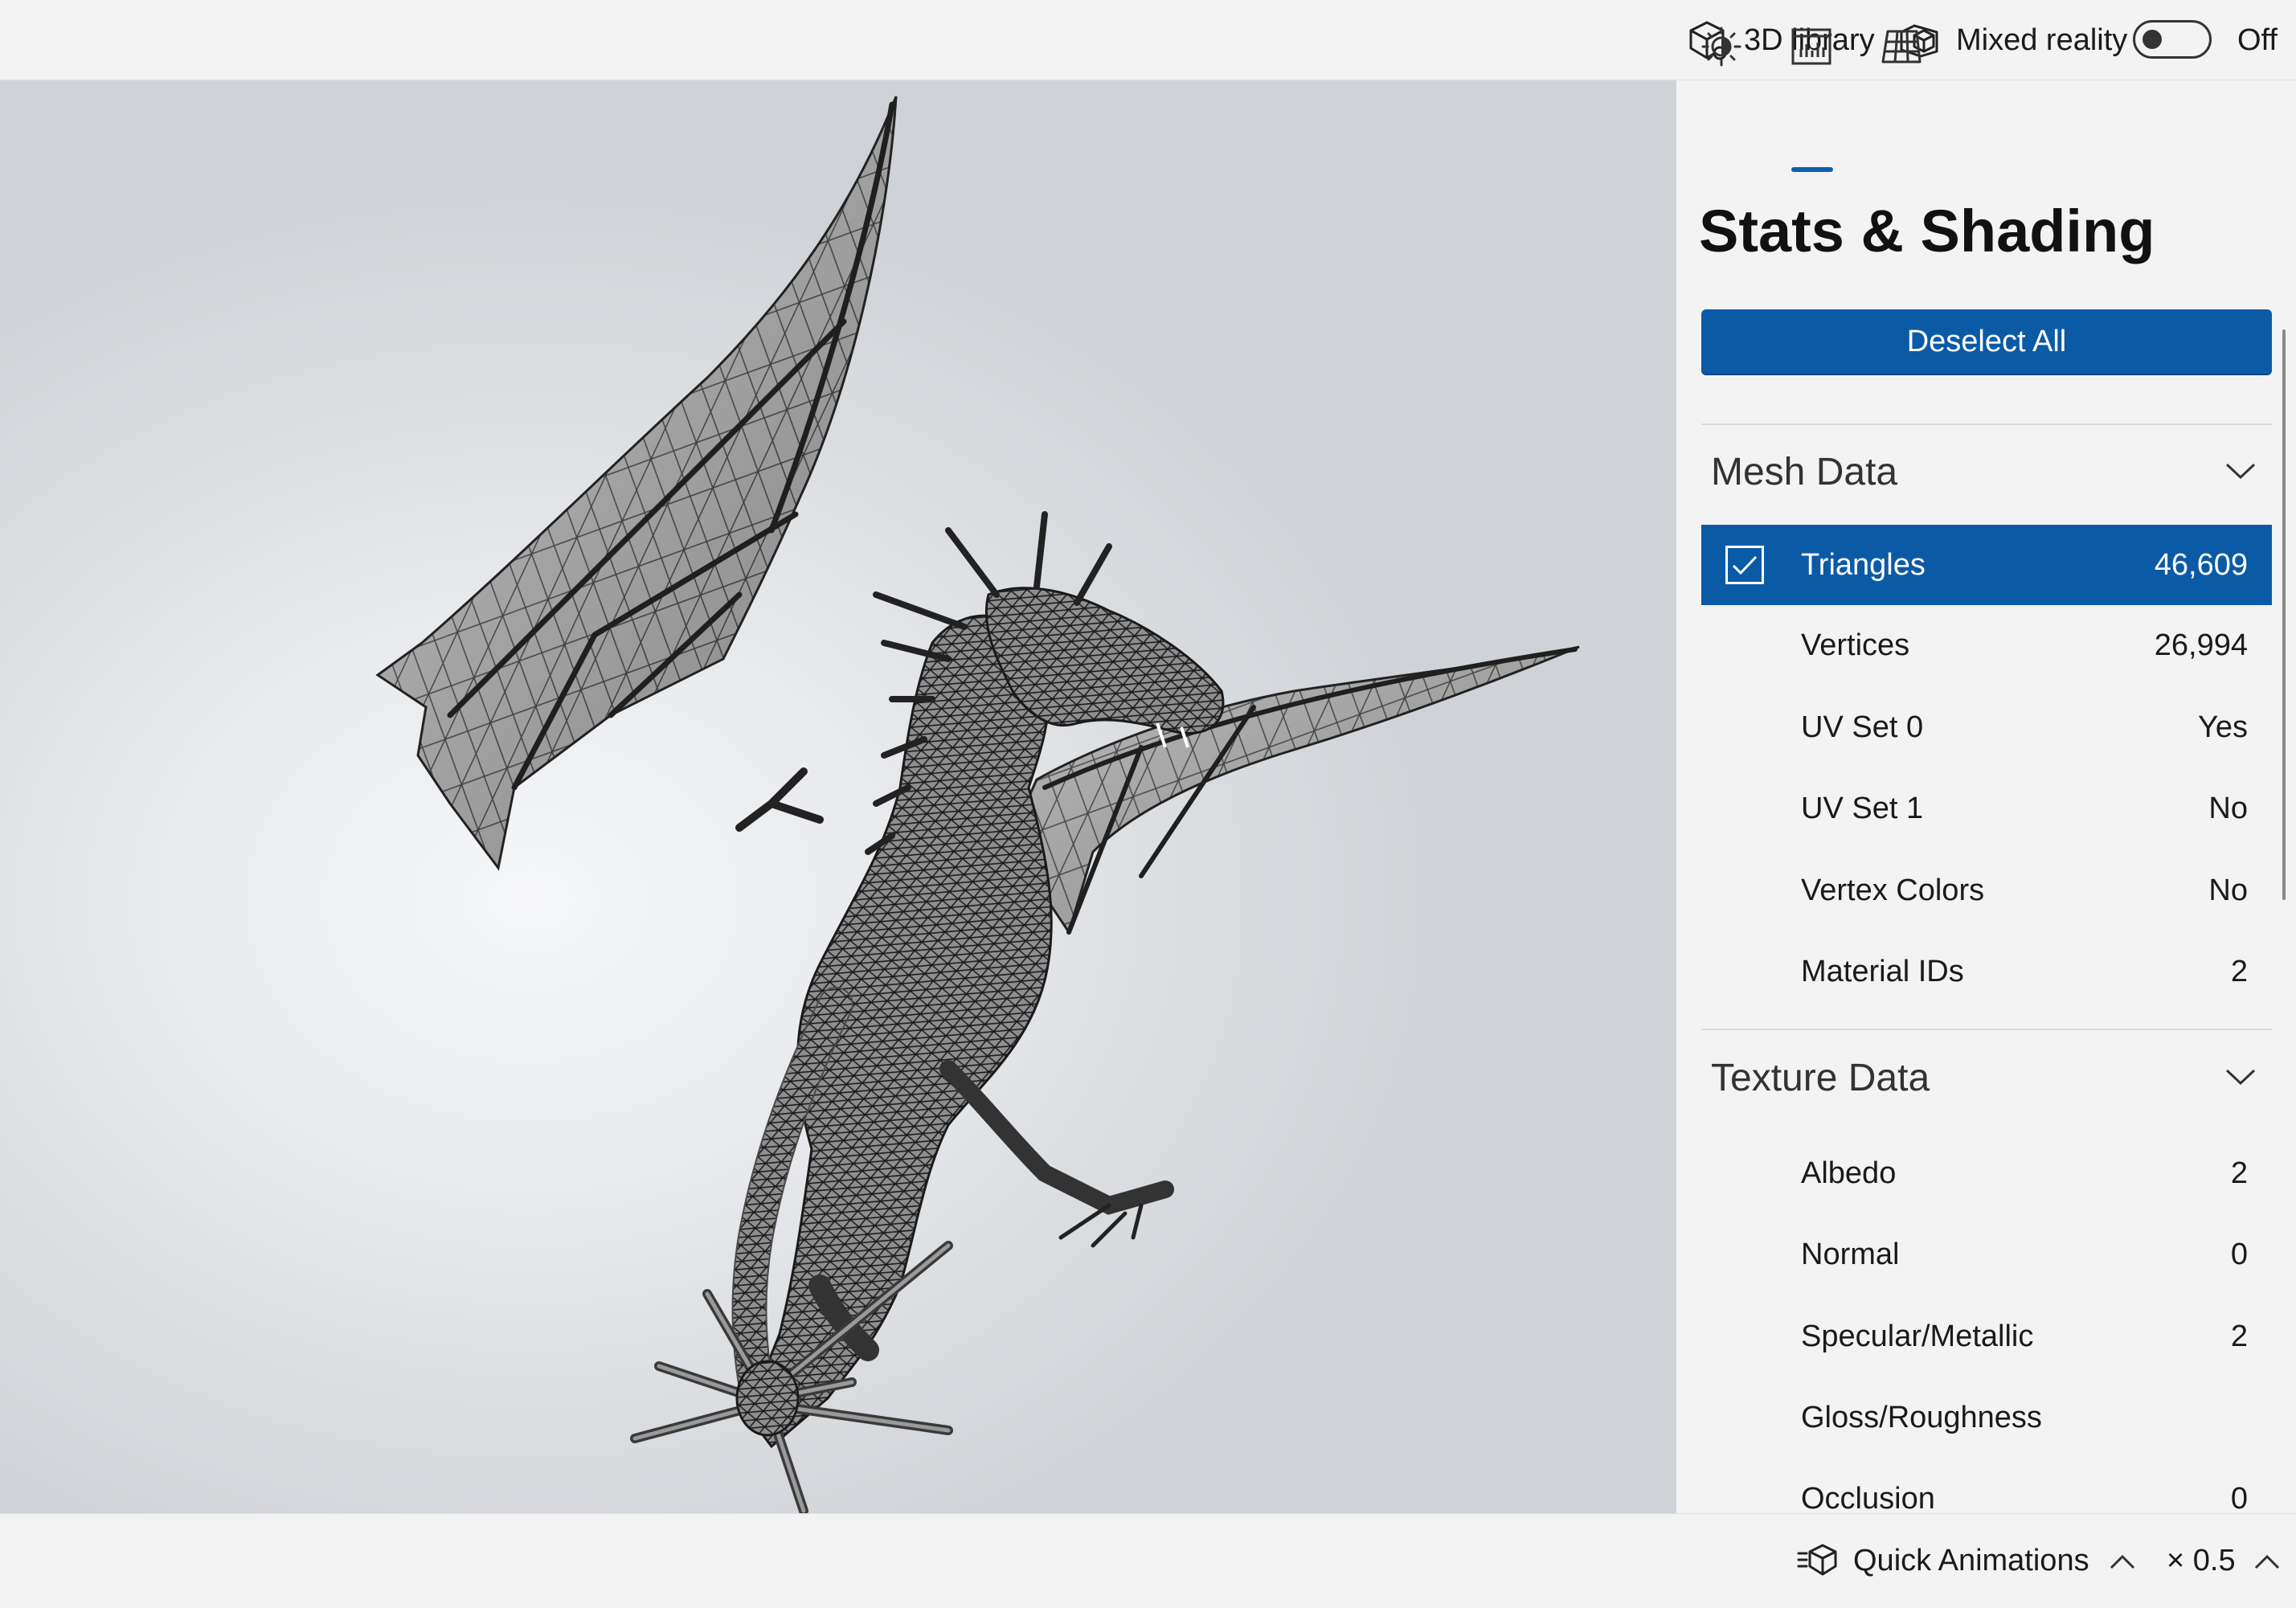  Describe the element at coordinates (1987, 727) in the screenshot. I see `mesh-row-uv-set-0: UV Set 0 Yes` at that location.